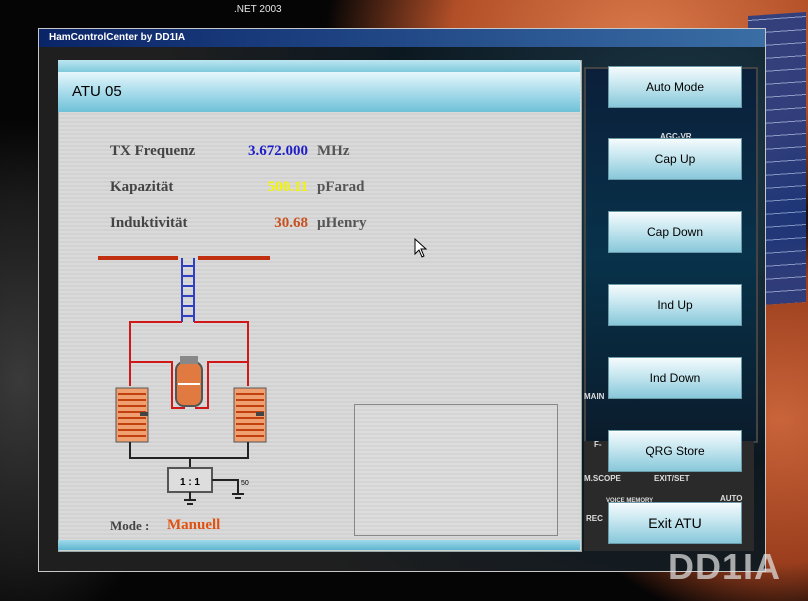  What do you see at coordinates (130, 525) in the screenshot?
I see `mode-label: Mode :` at bounding box center [130, 525].